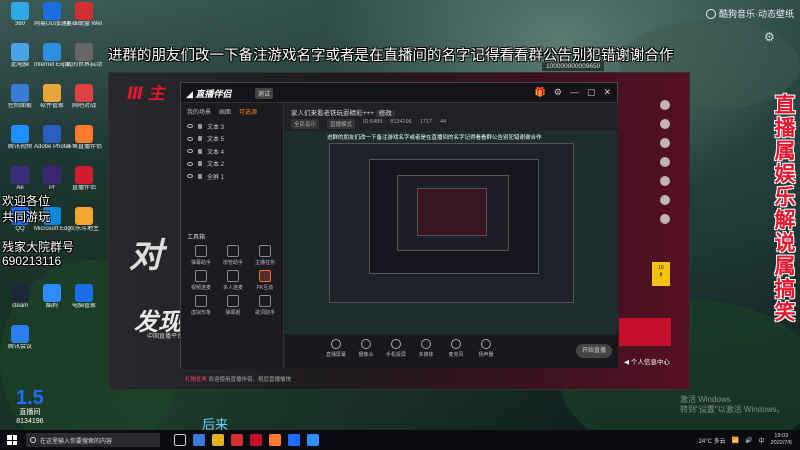 The width and height of the screenshot is (800, 450). I want to click on desktop-icon: 控制面板, so click(20, 97).